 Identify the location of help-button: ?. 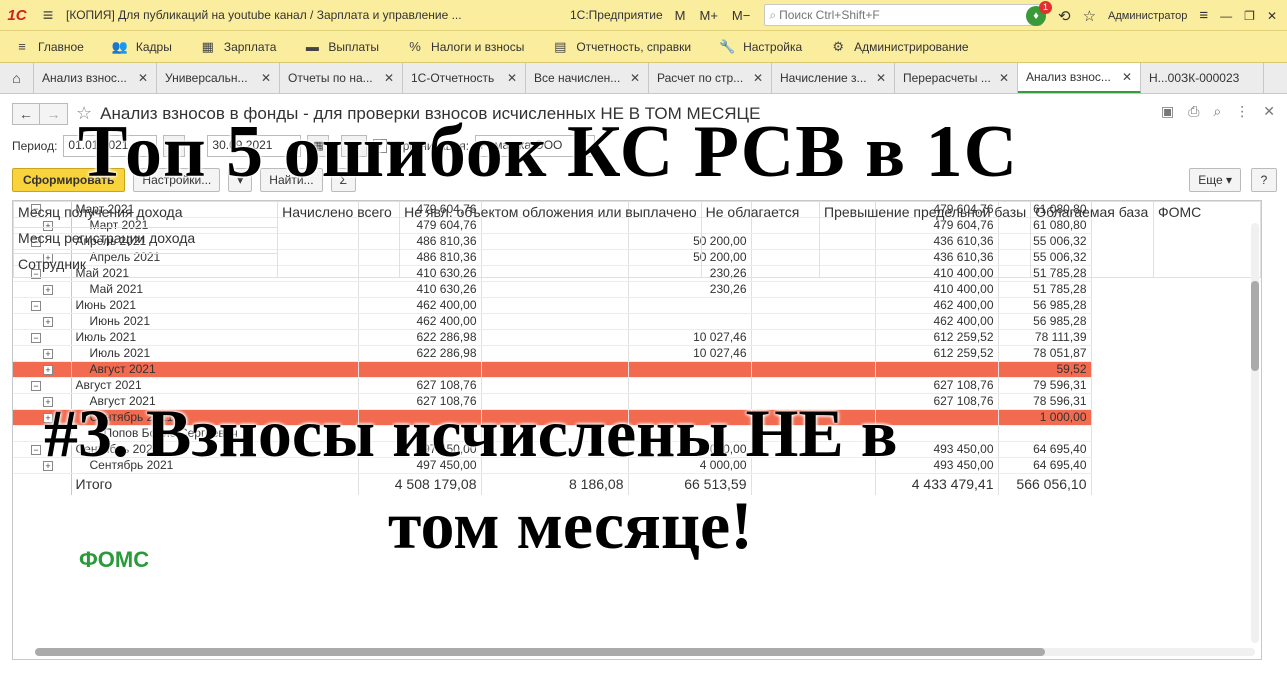
(1264, 180).